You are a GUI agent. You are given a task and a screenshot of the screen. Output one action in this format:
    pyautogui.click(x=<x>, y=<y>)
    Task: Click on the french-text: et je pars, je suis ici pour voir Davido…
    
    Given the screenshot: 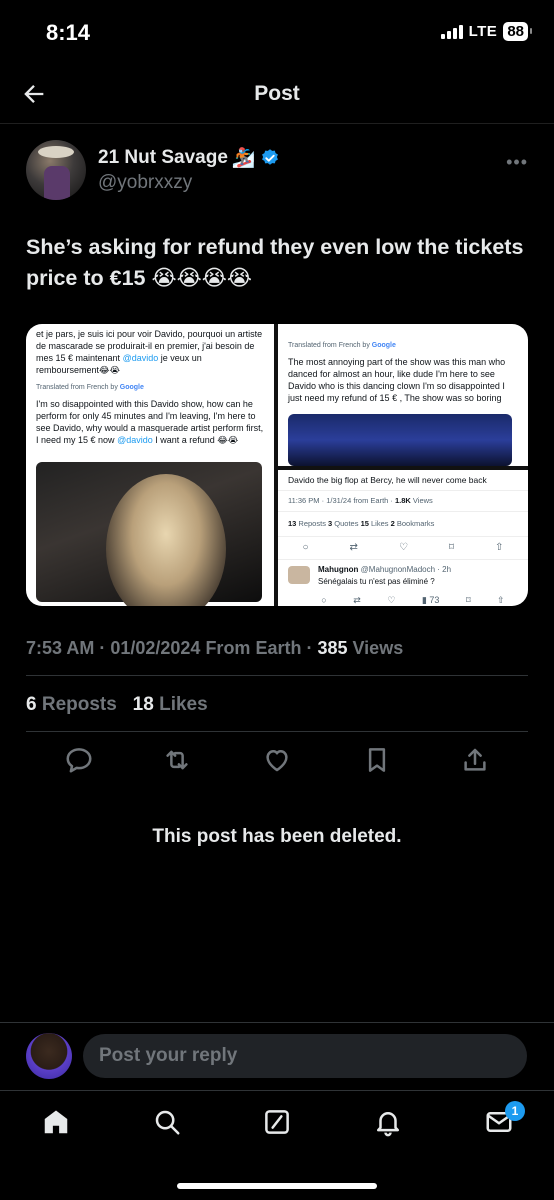 What is the action you would take?
    pyautogui.click(x=149, y=352)
    